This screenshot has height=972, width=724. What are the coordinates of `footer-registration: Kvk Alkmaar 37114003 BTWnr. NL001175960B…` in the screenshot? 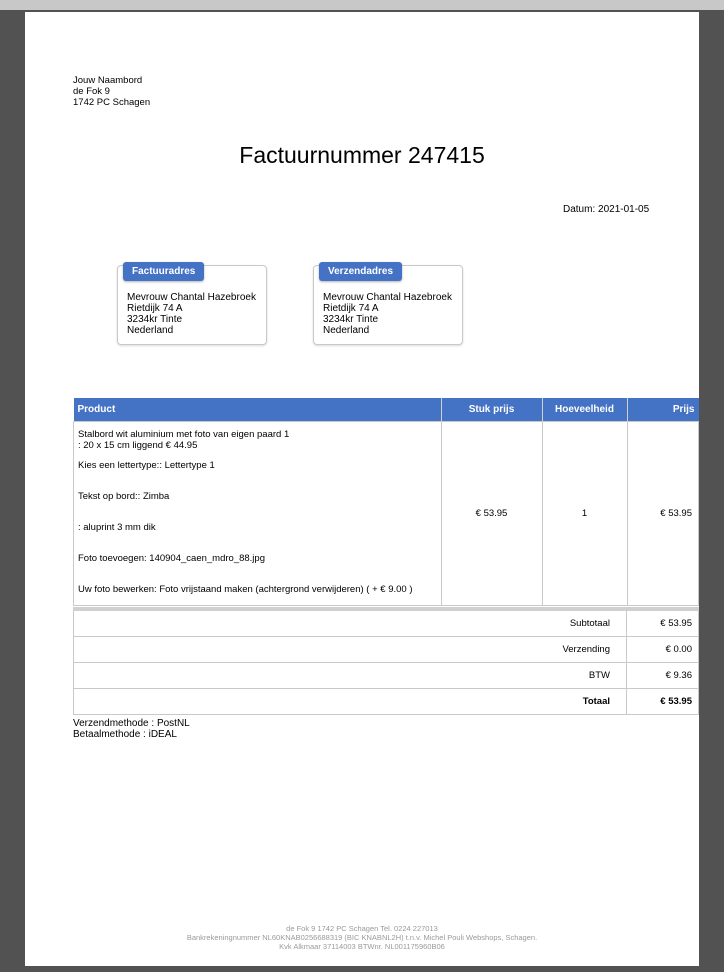 It's located at (362, 946).